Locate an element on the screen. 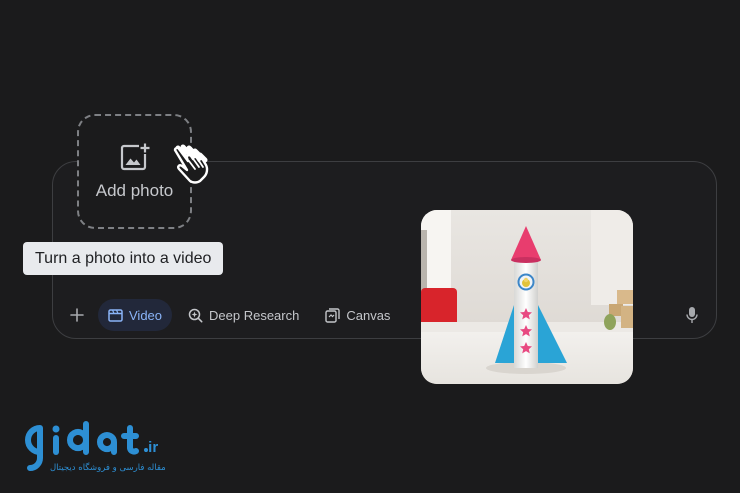 The width and height of the screenshot is (740, 493). deep-research-chip: Deep Research is located at coordinates (243, 315).